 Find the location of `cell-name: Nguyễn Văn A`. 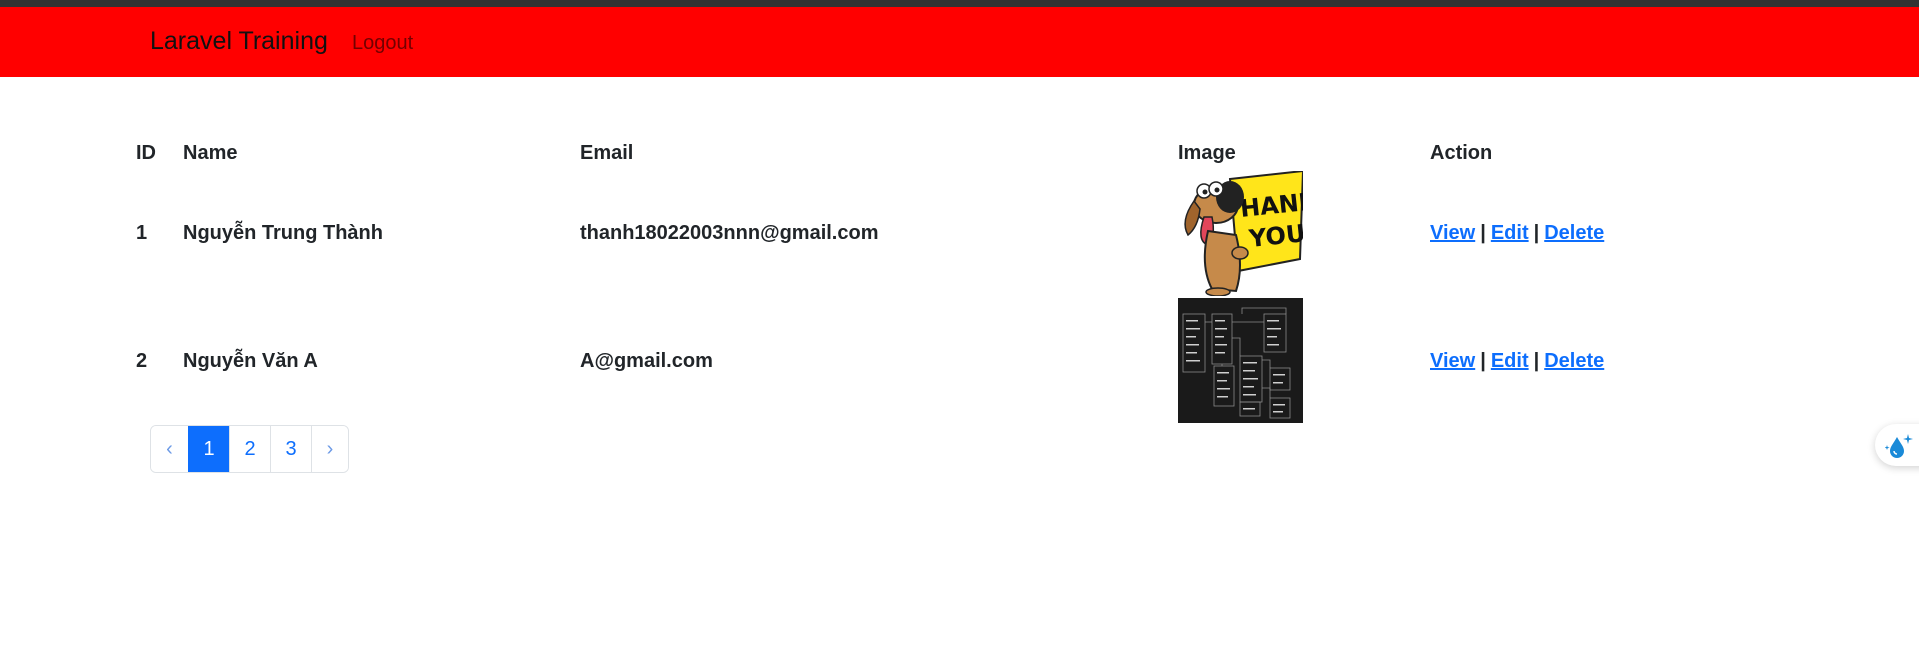

cell-name: Nguyễn Văn A is located at coordinates (250, 361).